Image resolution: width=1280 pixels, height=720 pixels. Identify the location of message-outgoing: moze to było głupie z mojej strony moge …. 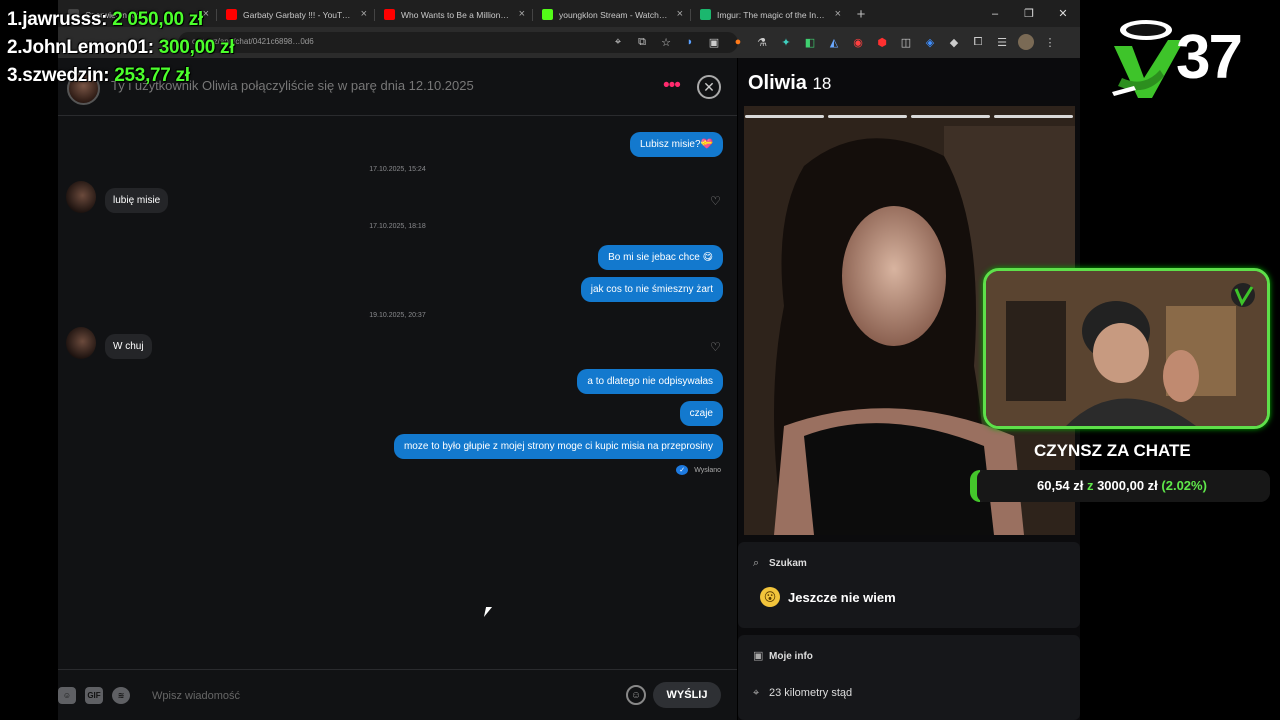
(558, 446).